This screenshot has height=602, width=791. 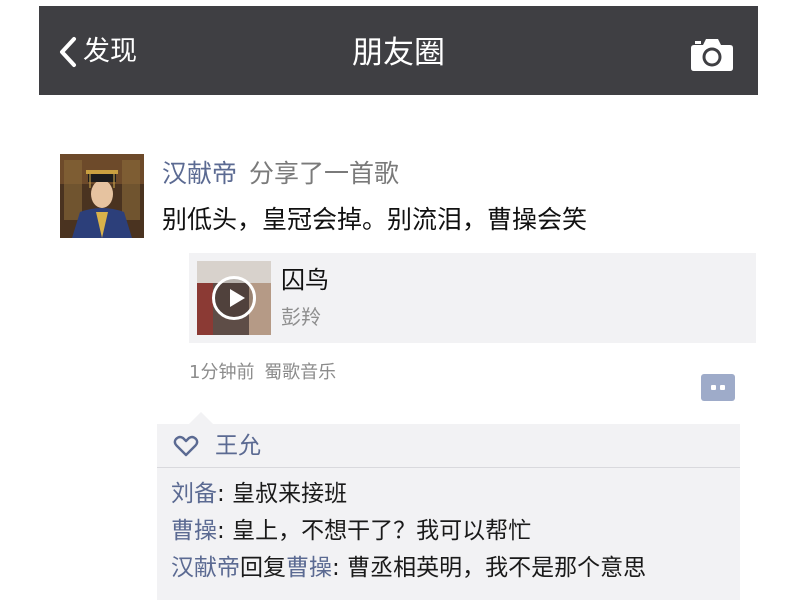 I want to click on comment-item: 汉献帝回复曹操: 曹丞相英明，我不是那个意思, so click(x=408, y=568).